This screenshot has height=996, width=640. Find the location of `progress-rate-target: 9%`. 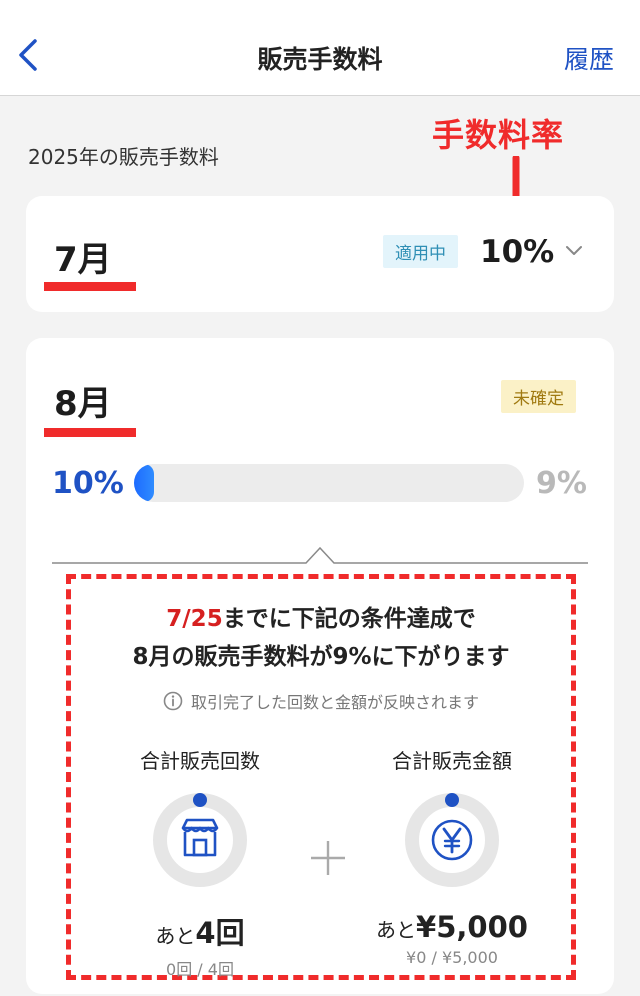

progress-rate-target: 9% is located at coordinates (561, 483).